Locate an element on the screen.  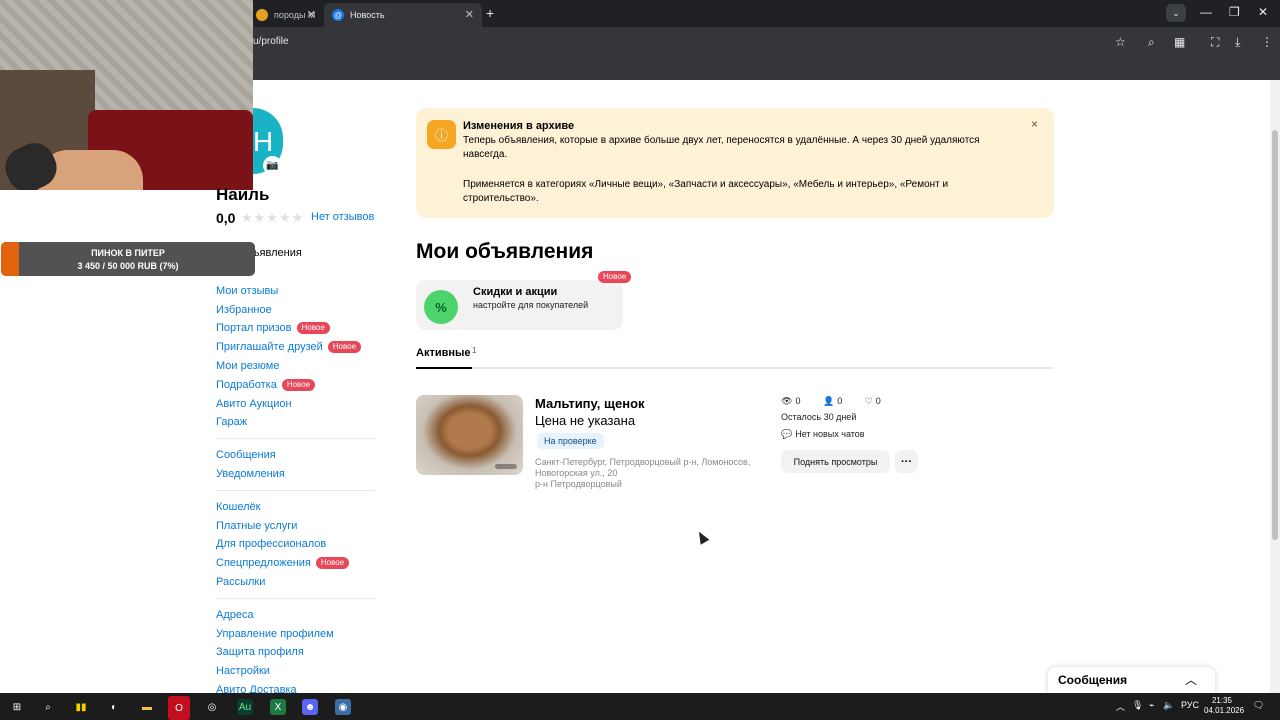
sidebar-item-label: Управление профилем is located at coordinates (275, 633).